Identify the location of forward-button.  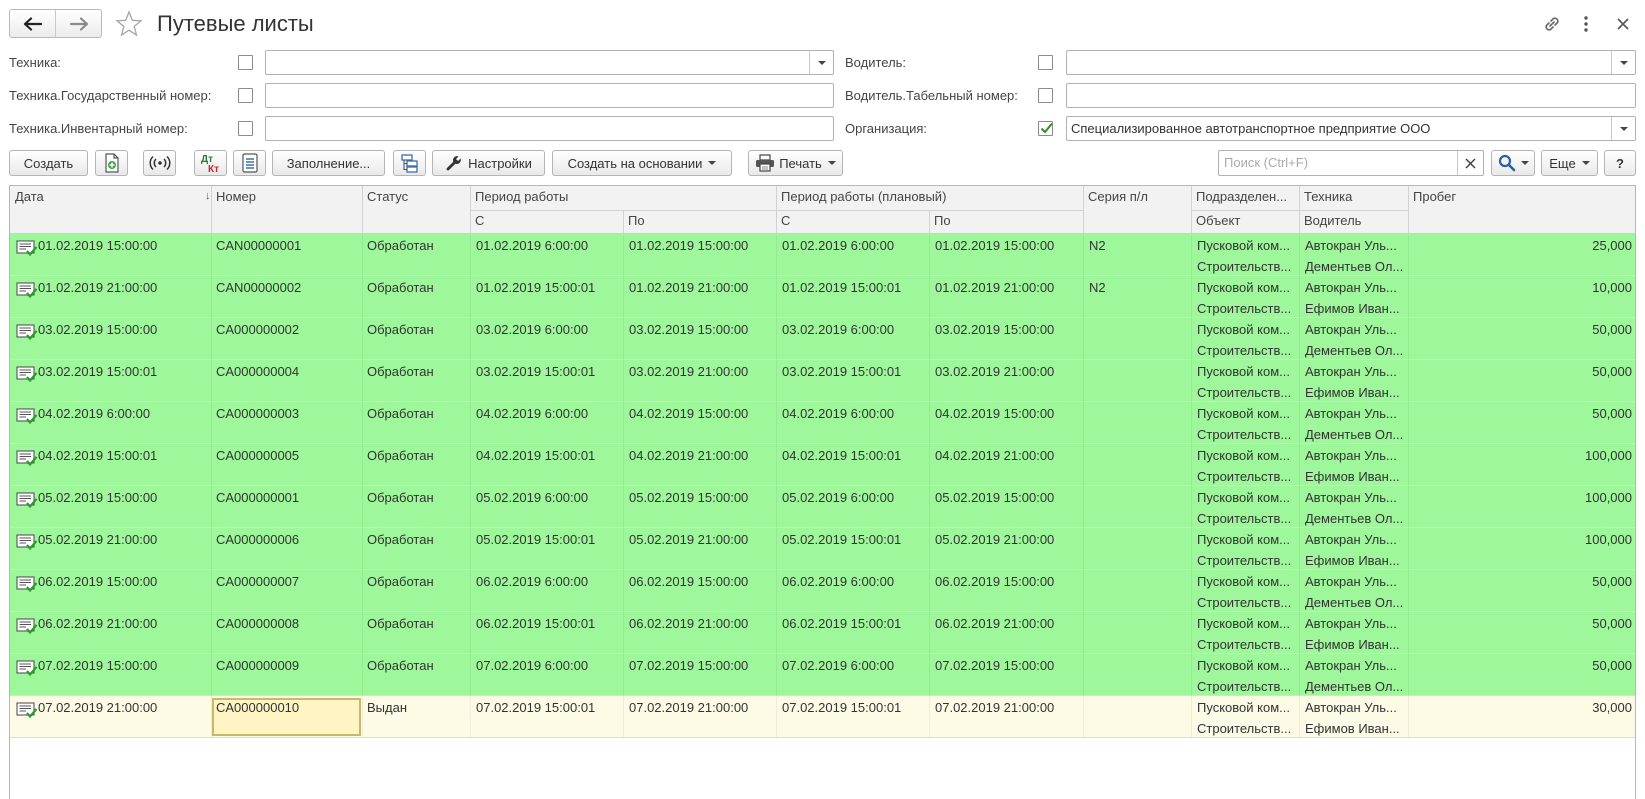
(78, 23).